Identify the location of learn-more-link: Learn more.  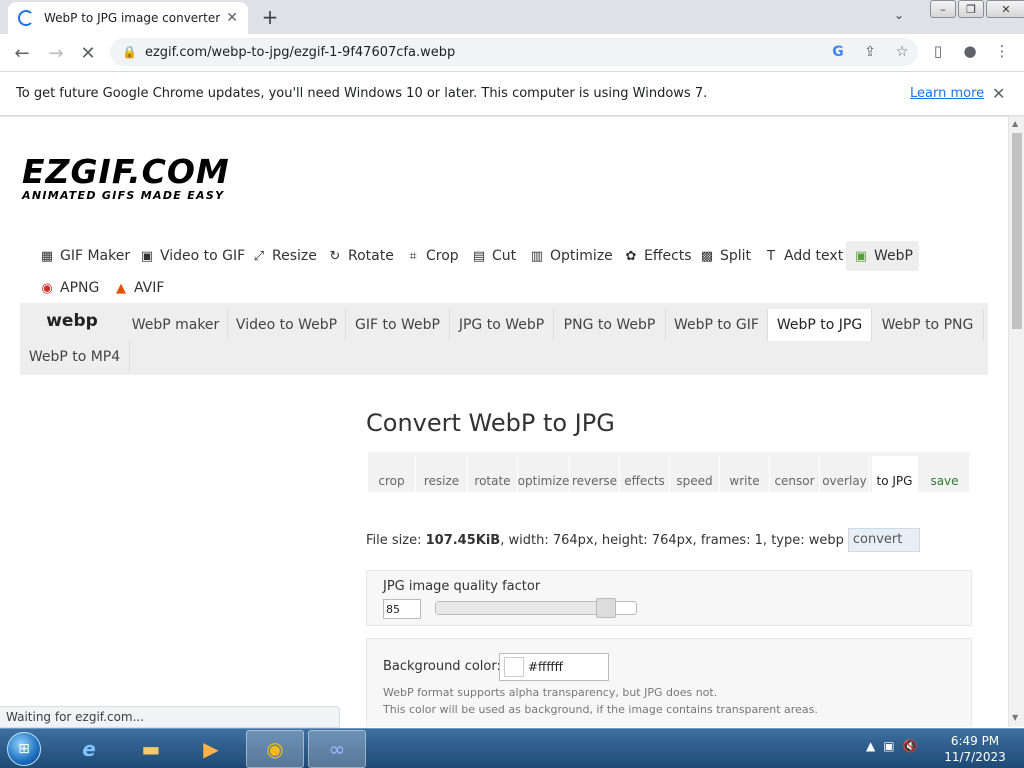
(947, 93).